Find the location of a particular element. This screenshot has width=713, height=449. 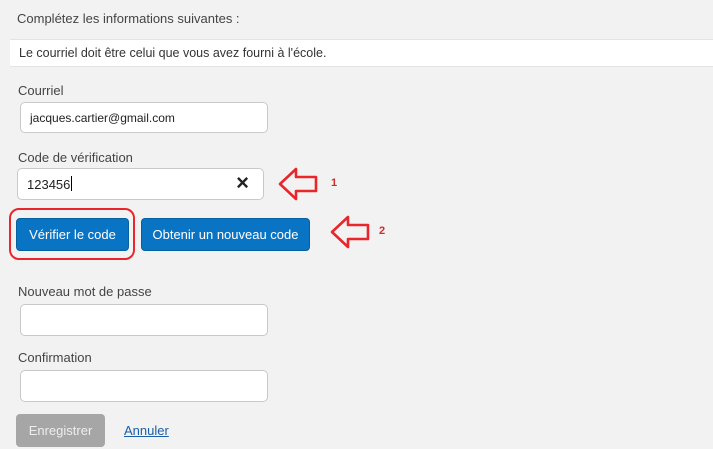

confirmation-field is located at coordinates (144, 386).